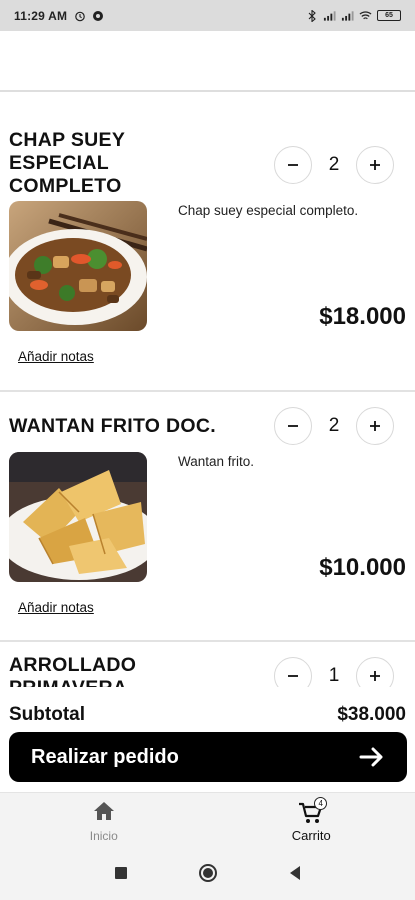 This screenshot has width=415, height=900. What do you see at coordinates (121, 875) in the screenshot?
I see `recent-apps-icon` at bounding box center [121, 875].